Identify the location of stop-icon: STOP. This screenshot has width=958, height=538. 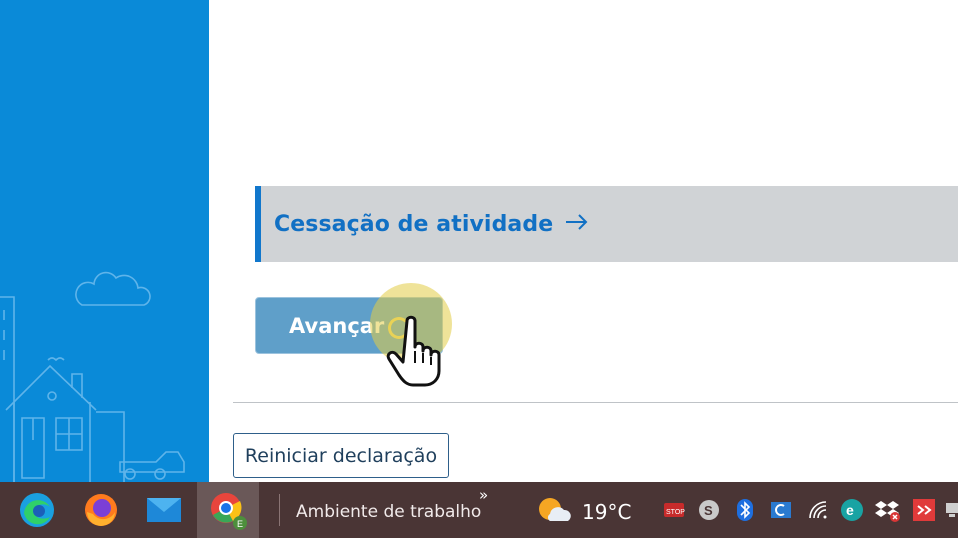
(674, 510).